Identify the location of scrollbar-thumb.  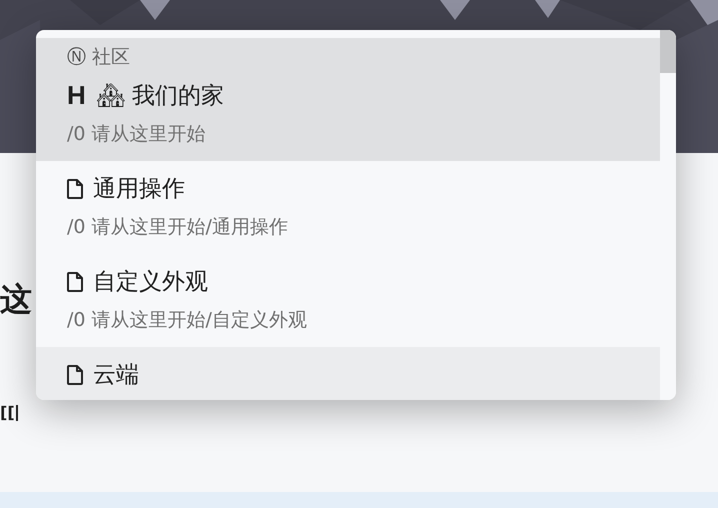
(668, 51).